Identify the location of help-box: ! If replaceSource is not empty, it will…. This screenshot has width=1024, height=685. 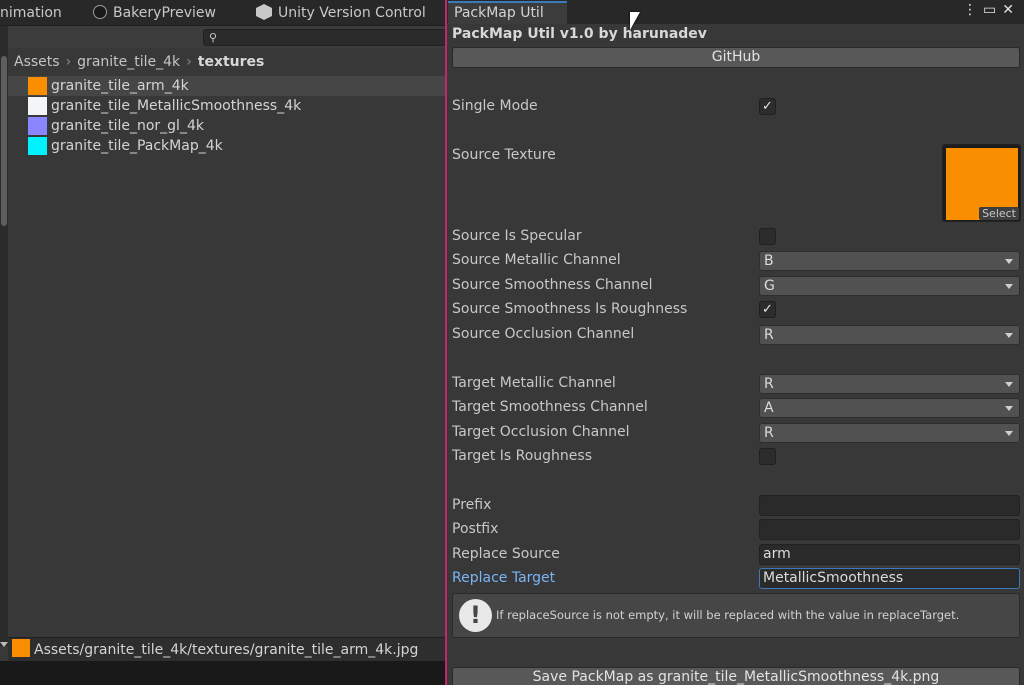
(736, 615).